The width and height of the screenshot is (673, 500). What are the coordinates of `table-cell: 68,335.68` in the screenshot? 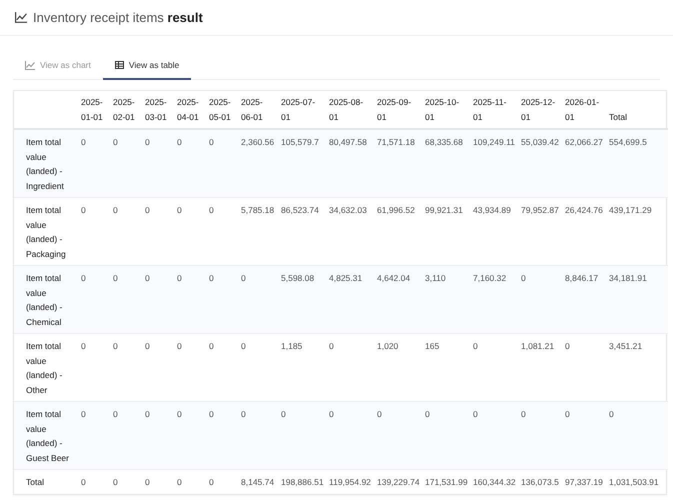 It's located at (446, 163).